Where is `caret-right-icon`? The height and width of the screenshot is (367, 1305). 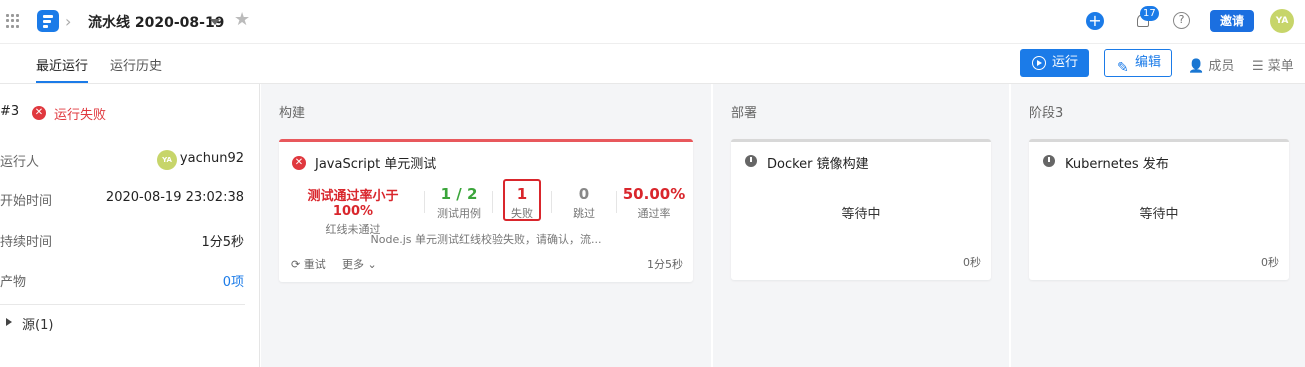 caret-right-icon is located at coordinates (9, 322).